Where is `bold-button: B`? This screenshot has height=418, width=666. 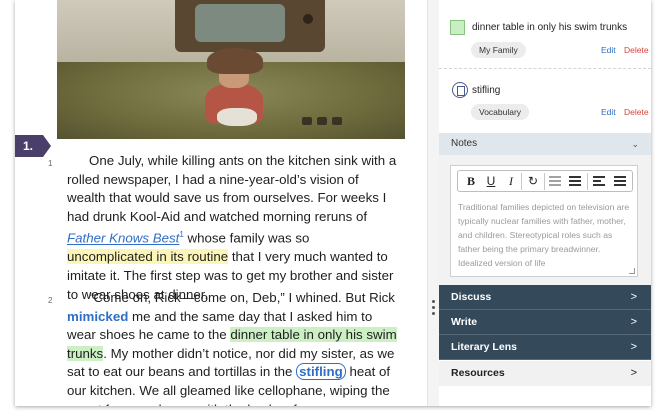 bold-button: B is located at coordinates (471, 181).